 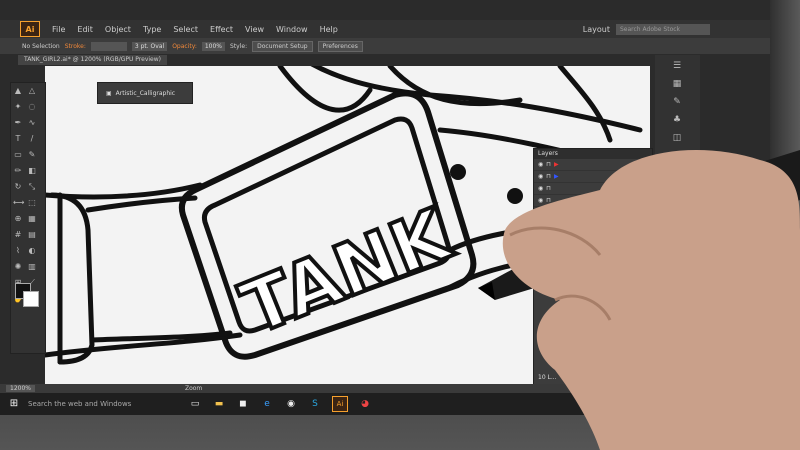 What do you see at coordinates (346, 270) in the screenshot?
I see `artwork-text: TANK` at bounding box center [346, 270].